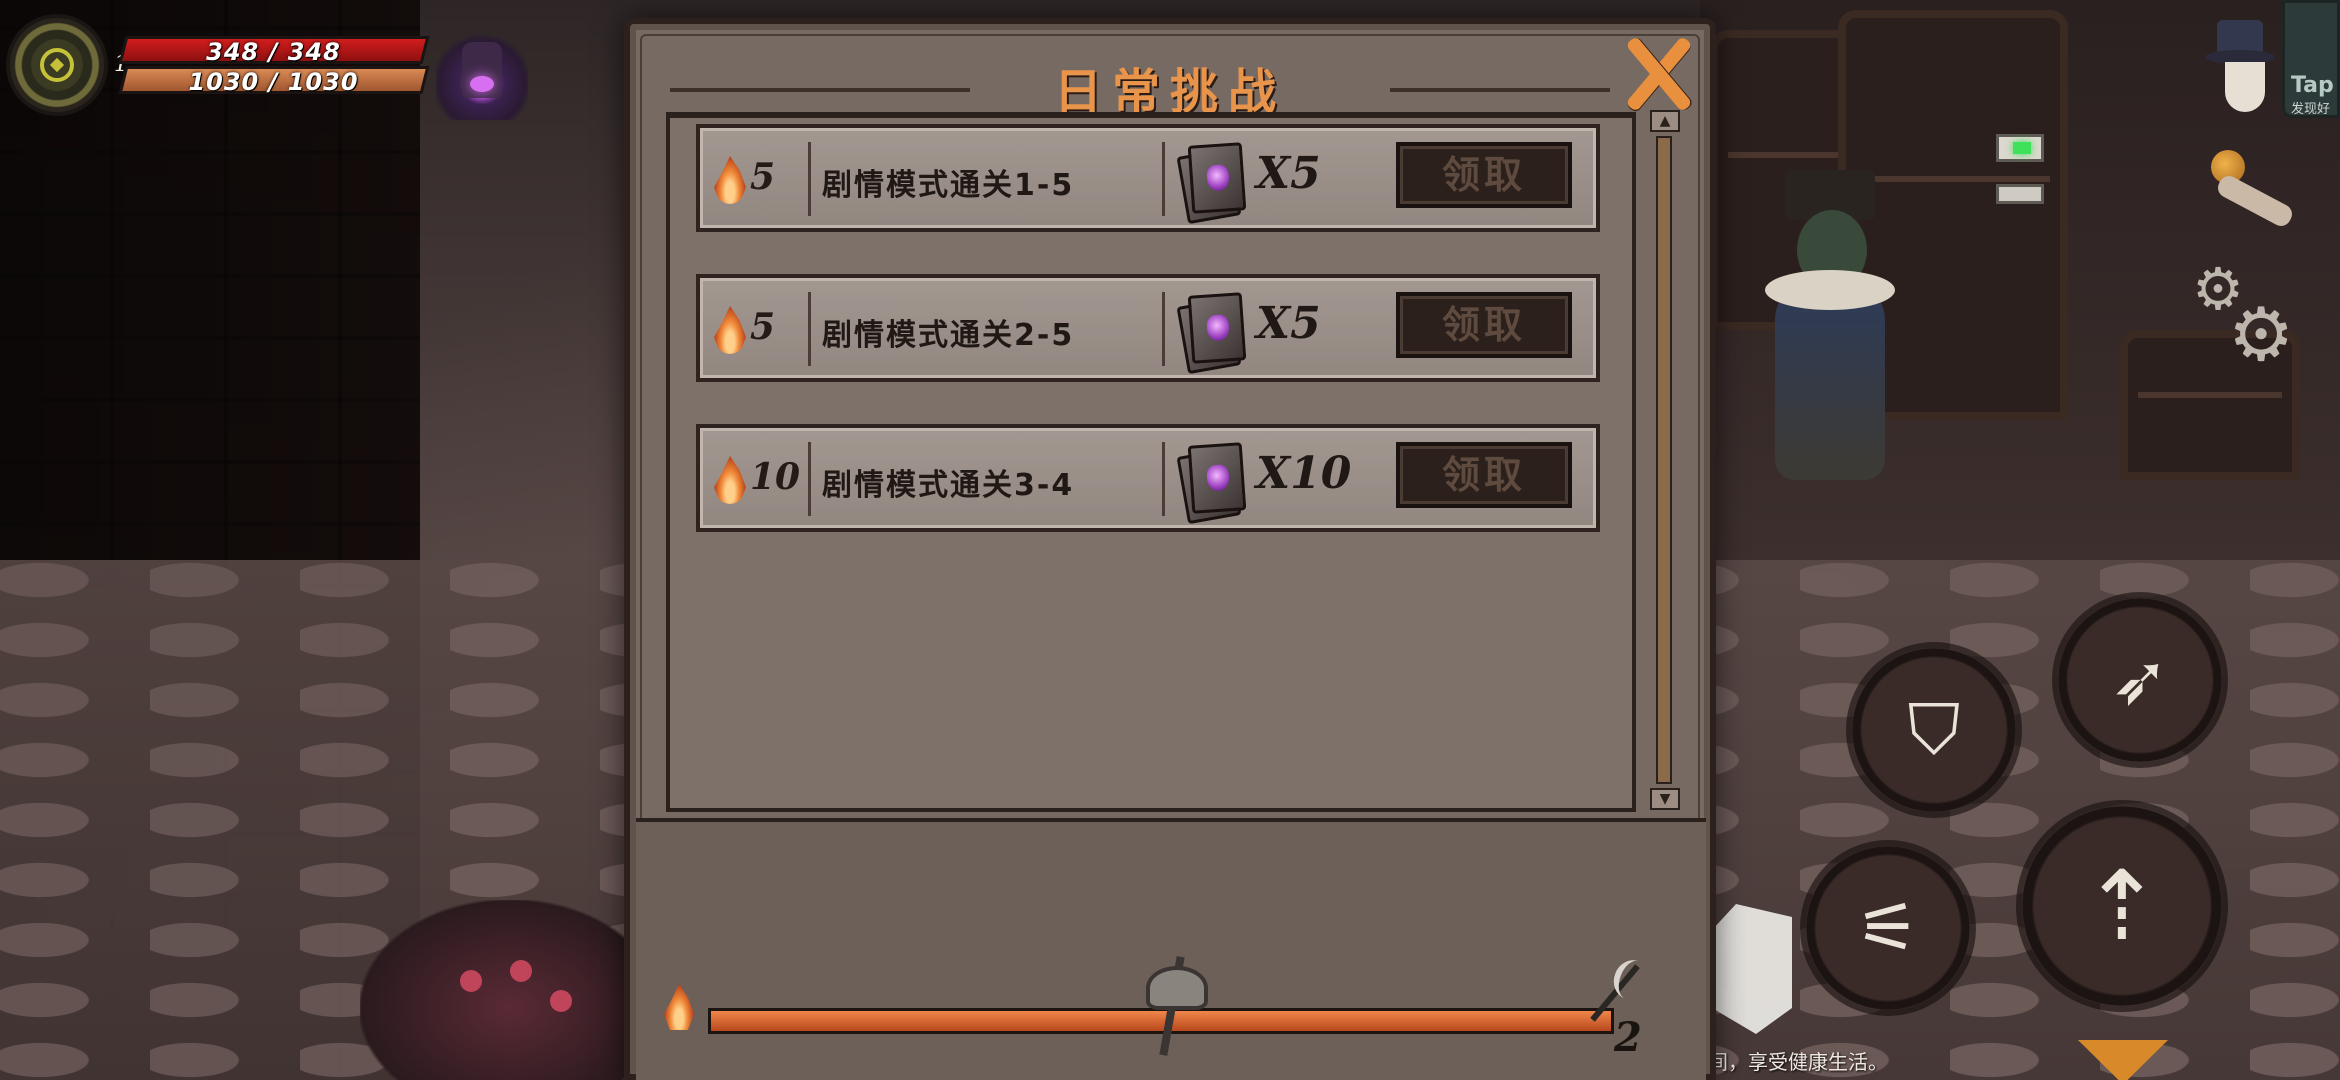 This screenshot has height=1080, width=2340. I want to click on class-emblem-icon, so click(57, 65).